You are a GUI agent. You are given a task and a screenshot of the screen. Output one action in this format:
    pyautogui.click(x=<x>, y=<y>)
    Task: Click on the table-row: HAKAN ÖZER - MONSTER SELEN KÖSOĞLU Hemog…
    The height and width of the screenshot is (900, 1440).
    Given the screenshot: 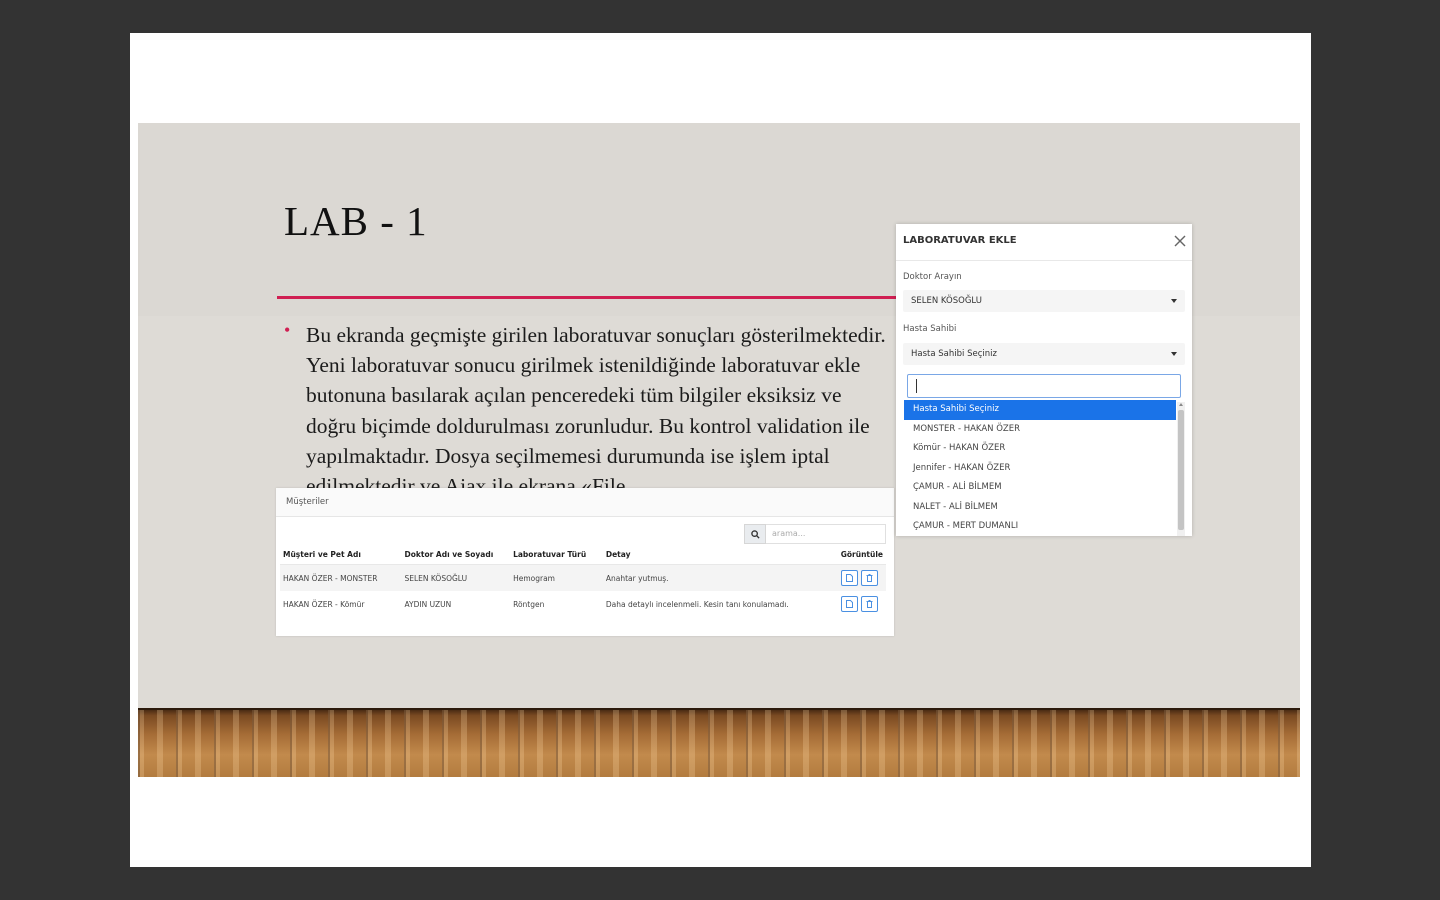 What is the action you would take?
    pyautogui.click(x=583, y=577)
    